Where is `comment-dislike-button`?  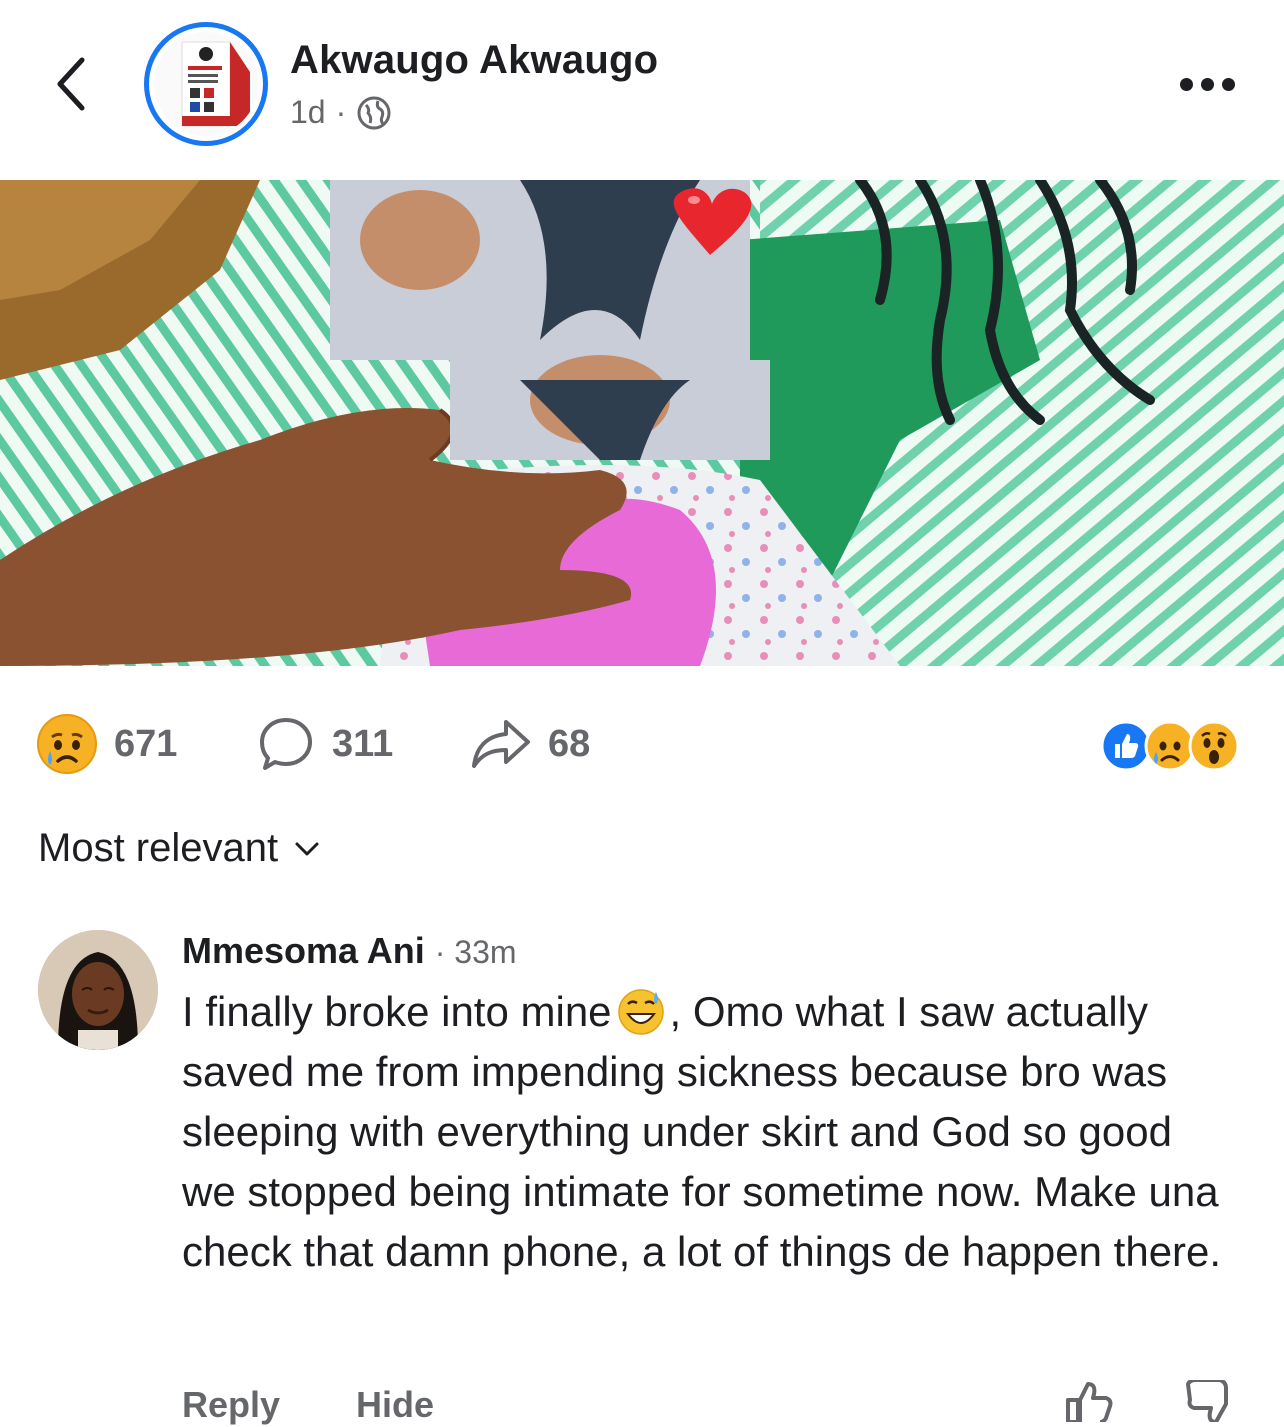 comment-dislike-button is located at coordinates (1207, 1402).